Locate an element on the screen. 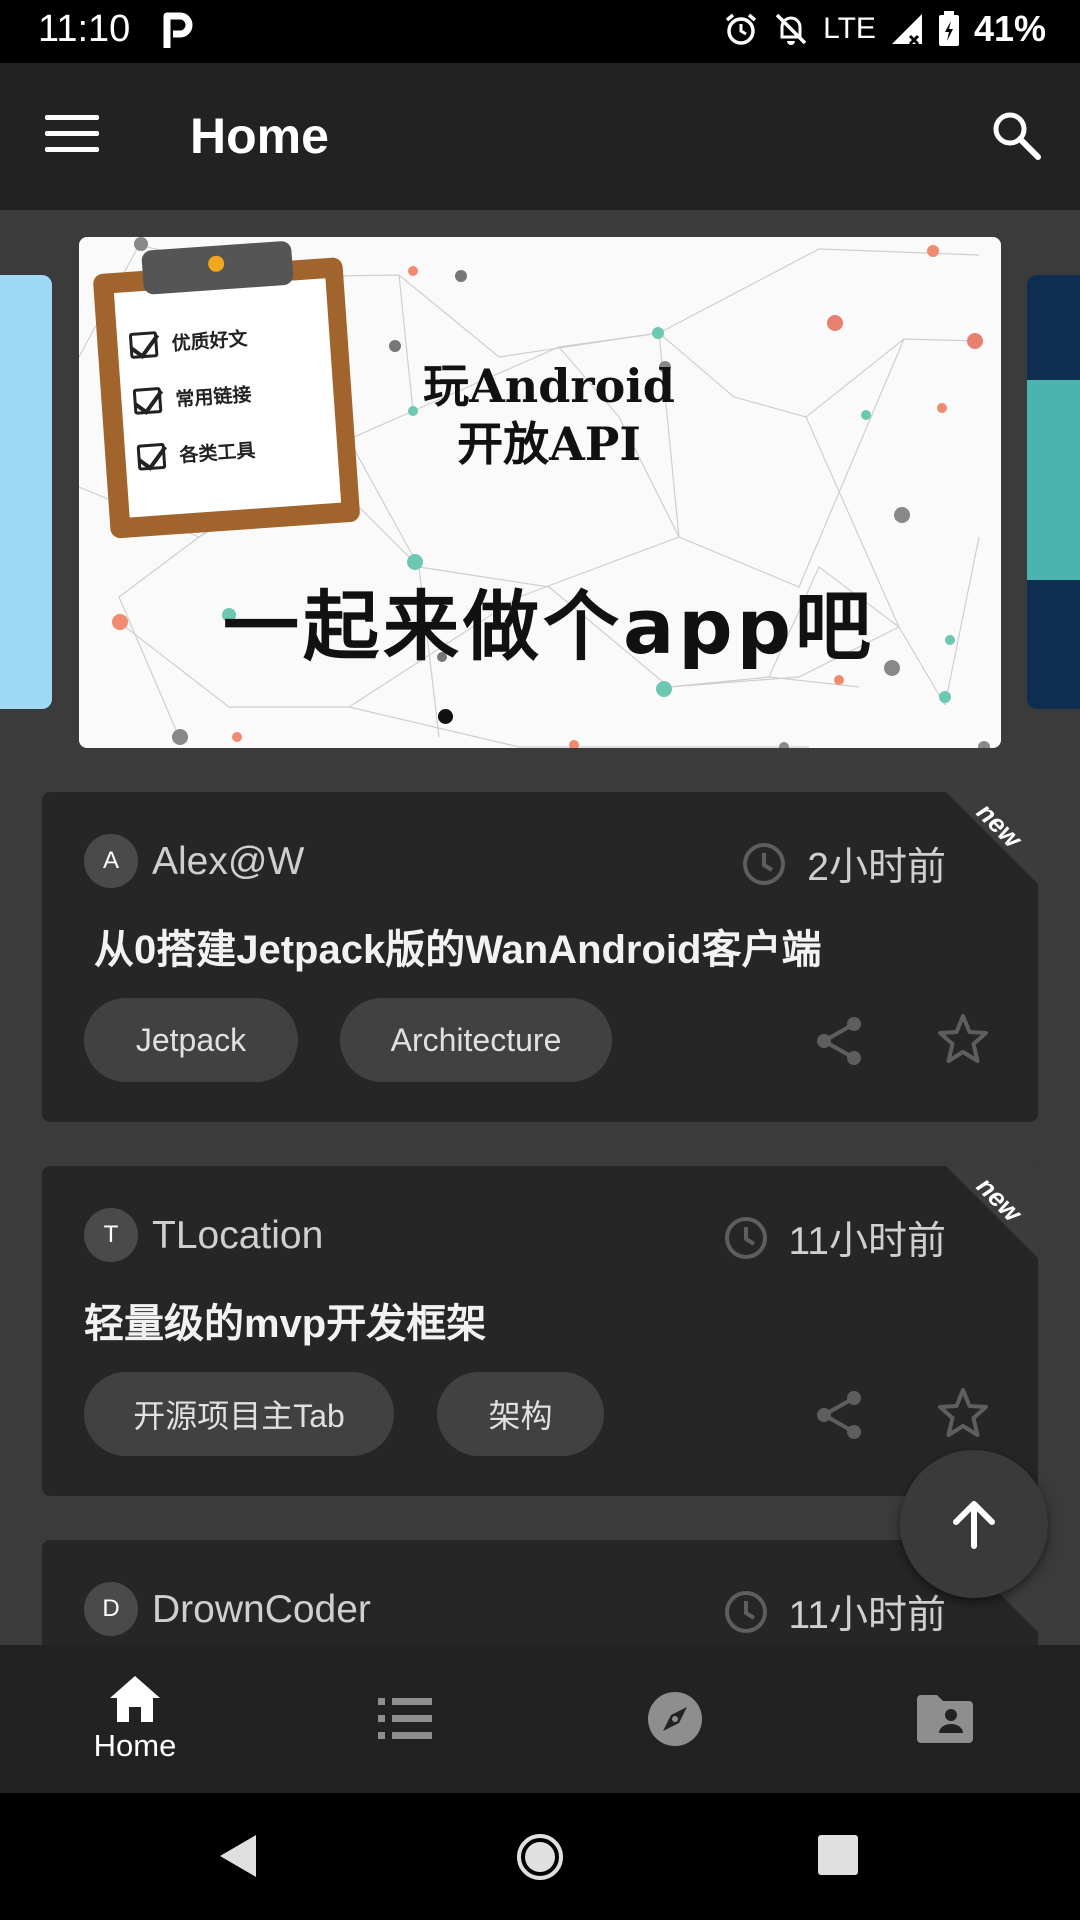 The height and width of the screenshot is (1920, 1080). publish-time: 2小时前 is located at coordinates (876, 867).